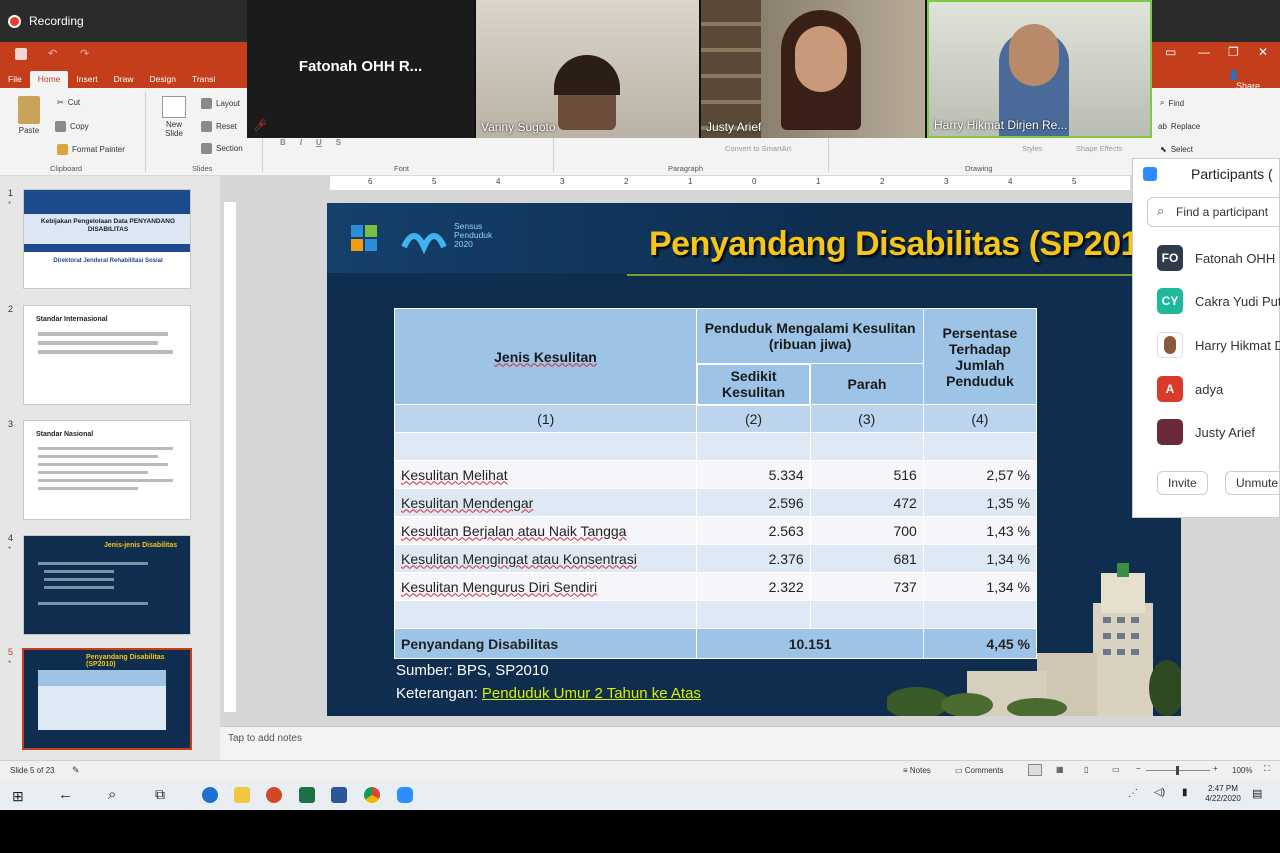 The height and width of the screenshot is (853, 1280). Describe the element at coordinates (1170, 52) in the screenshot. I see `ribbon-display-icon: ▭` at that location.